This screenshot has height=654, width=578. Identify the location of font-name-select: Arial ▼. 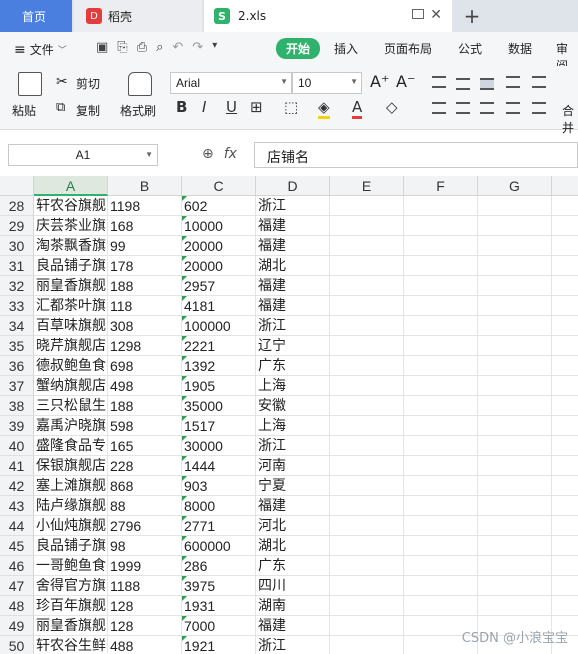
(231, 83).